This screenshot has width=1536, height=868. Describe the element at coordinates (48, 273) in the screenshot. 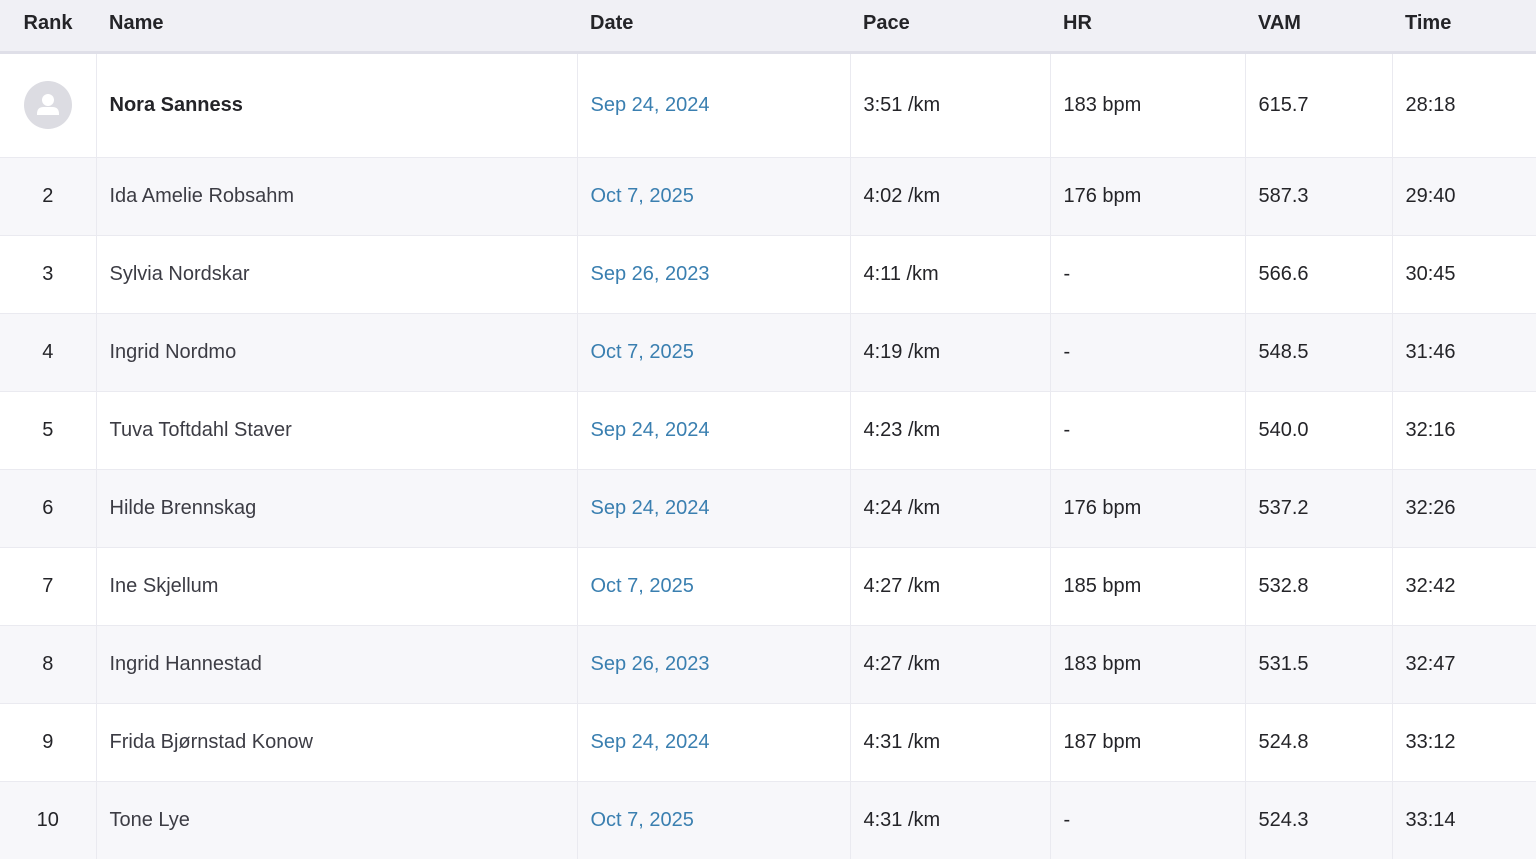

I see `rank-cell: 3` at that location.